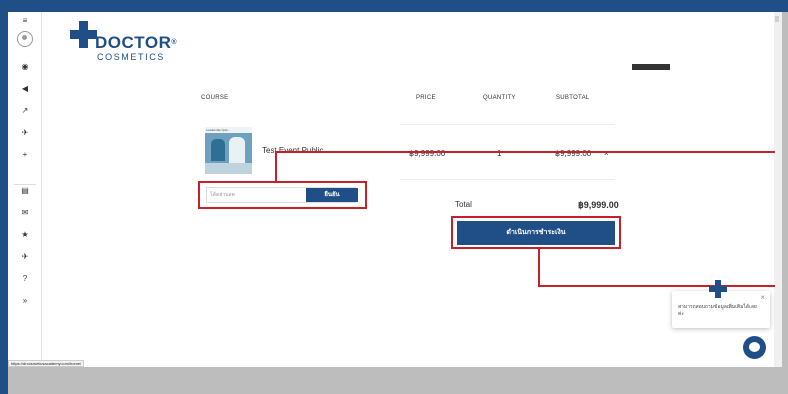 The image size is (788, 394). I want to click on checkout-button: ดำเนินการชำระเงิน, so click(536, 233).